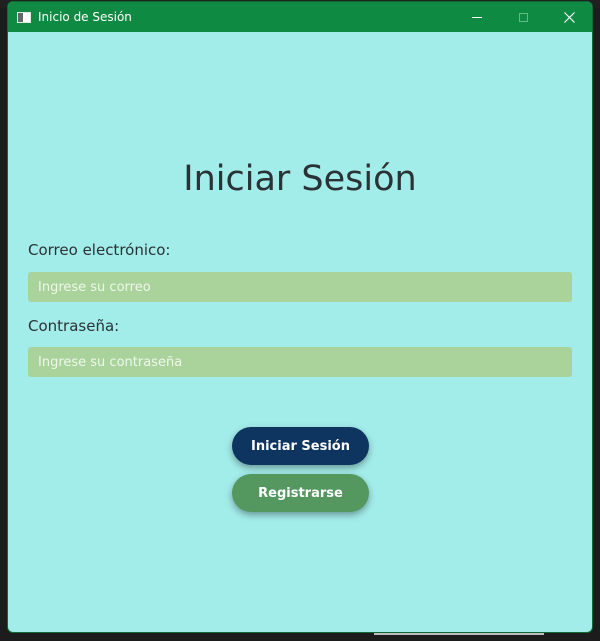  Describe the element at coordinates (85, 17) in the screenshot. I see `window-title: Inicio de Sesión` at that location.